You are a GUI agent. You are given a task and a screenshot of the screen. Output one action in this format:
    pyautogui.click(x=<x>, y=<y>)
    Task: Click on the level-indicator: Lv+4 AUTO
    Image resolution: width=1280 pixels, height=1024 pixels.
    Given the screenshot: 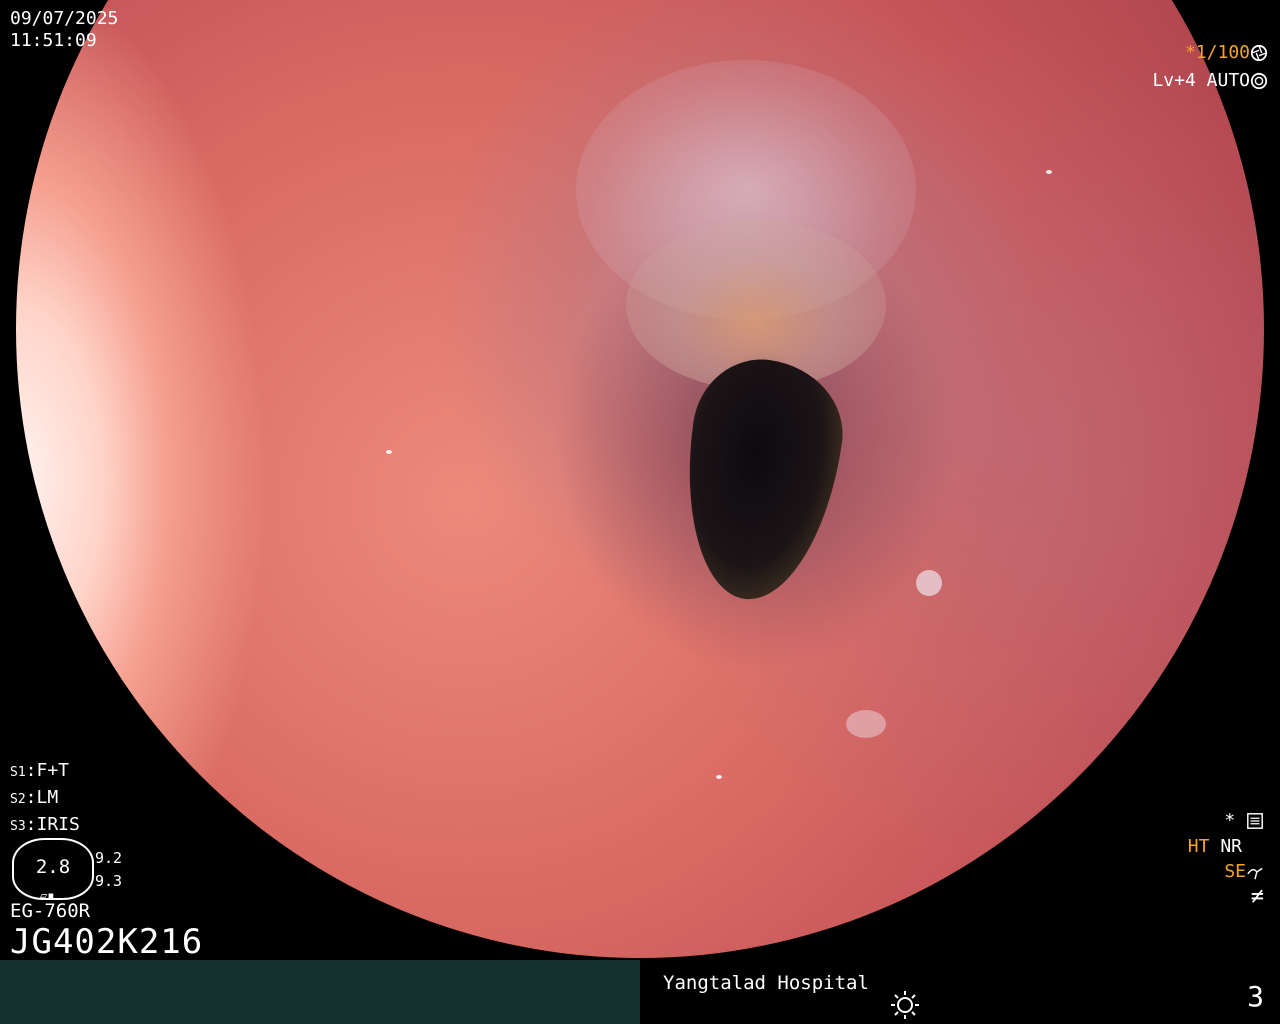 What is the action you would take?
    pyautogui.click(x=1210, y=81)
    